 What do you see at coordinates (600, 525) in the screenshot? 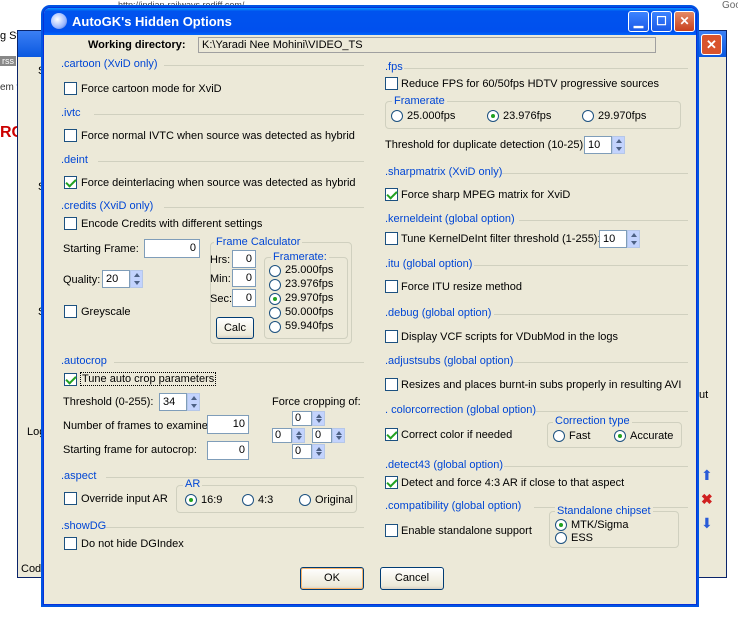
I see `chipset-option-label: MTK/Sigma` at bounding box center [600, 525].